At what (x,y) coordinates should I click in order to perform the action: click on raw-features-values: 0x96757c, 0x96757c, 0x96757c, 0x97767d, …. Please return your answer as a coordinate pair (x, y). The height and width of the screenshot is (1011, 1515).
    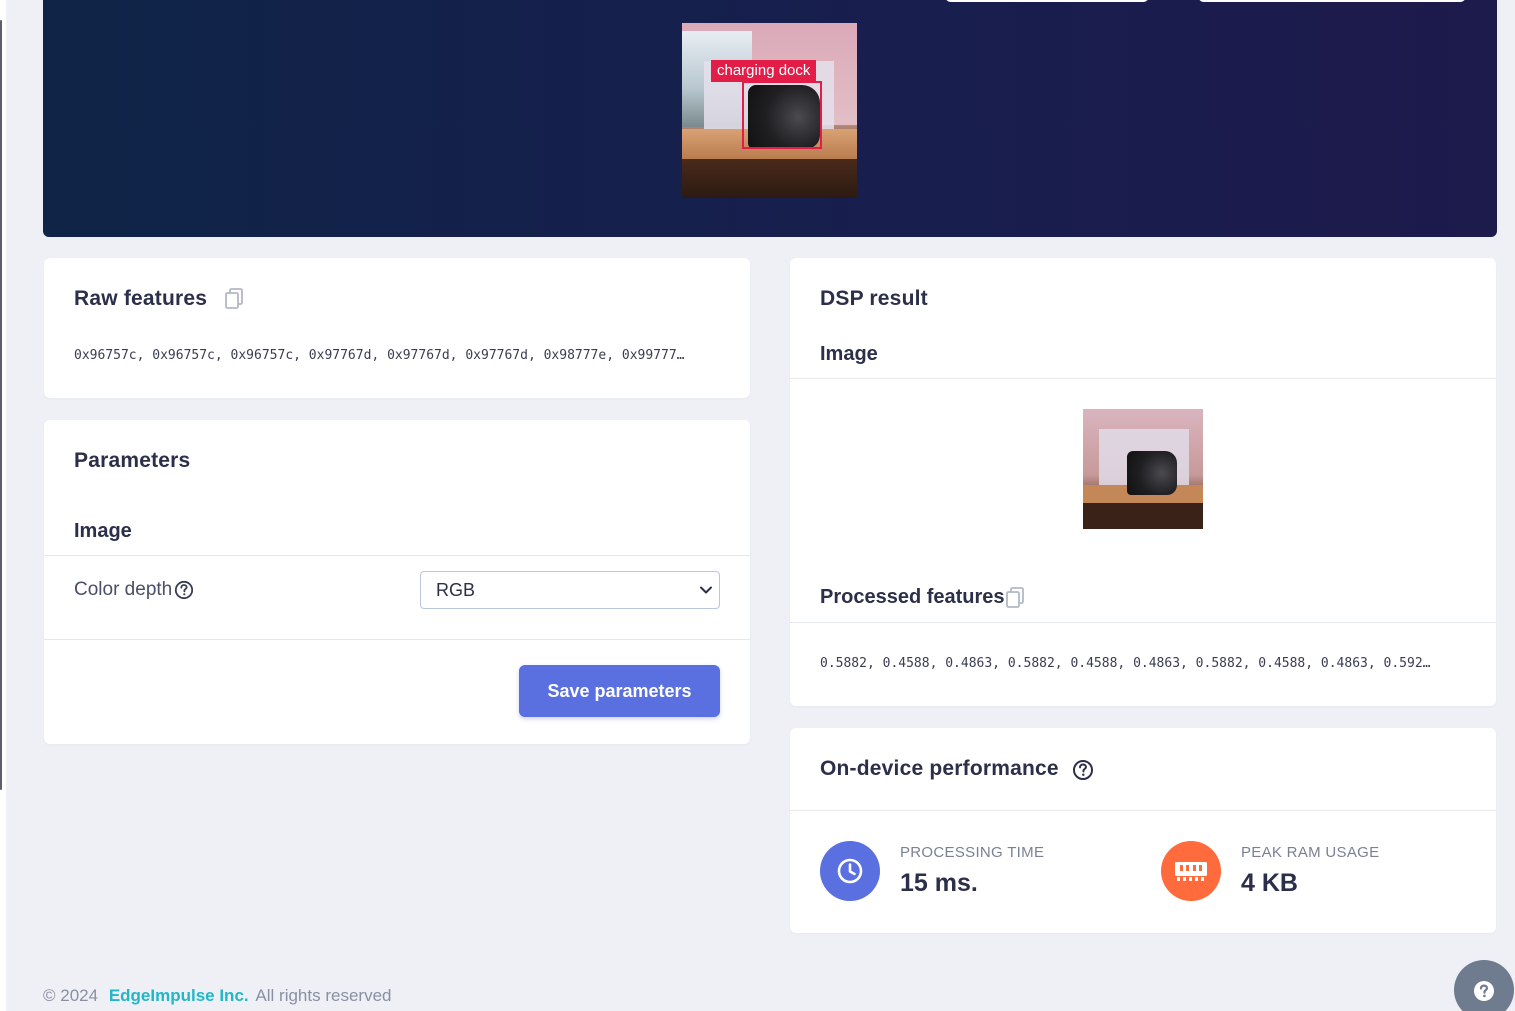
    Looking at the image, I should click on (379, 355).